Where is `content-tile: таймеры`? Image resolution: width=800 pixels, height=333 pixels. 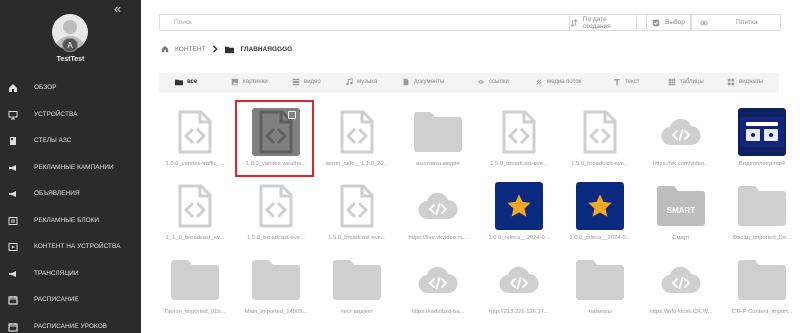
content-tile: таймеры is located at coordinates (600, 292).